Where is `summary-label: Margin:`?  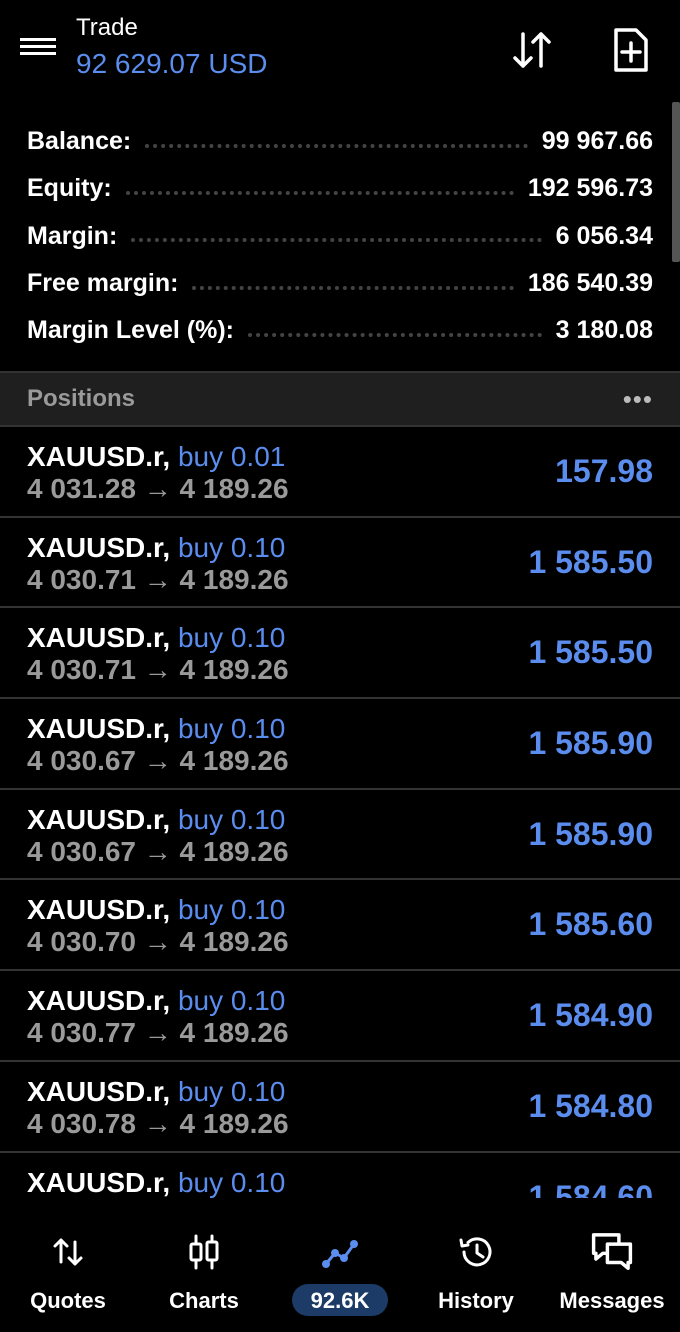
summary-label: Margin: is located at coordinates (72, 235).